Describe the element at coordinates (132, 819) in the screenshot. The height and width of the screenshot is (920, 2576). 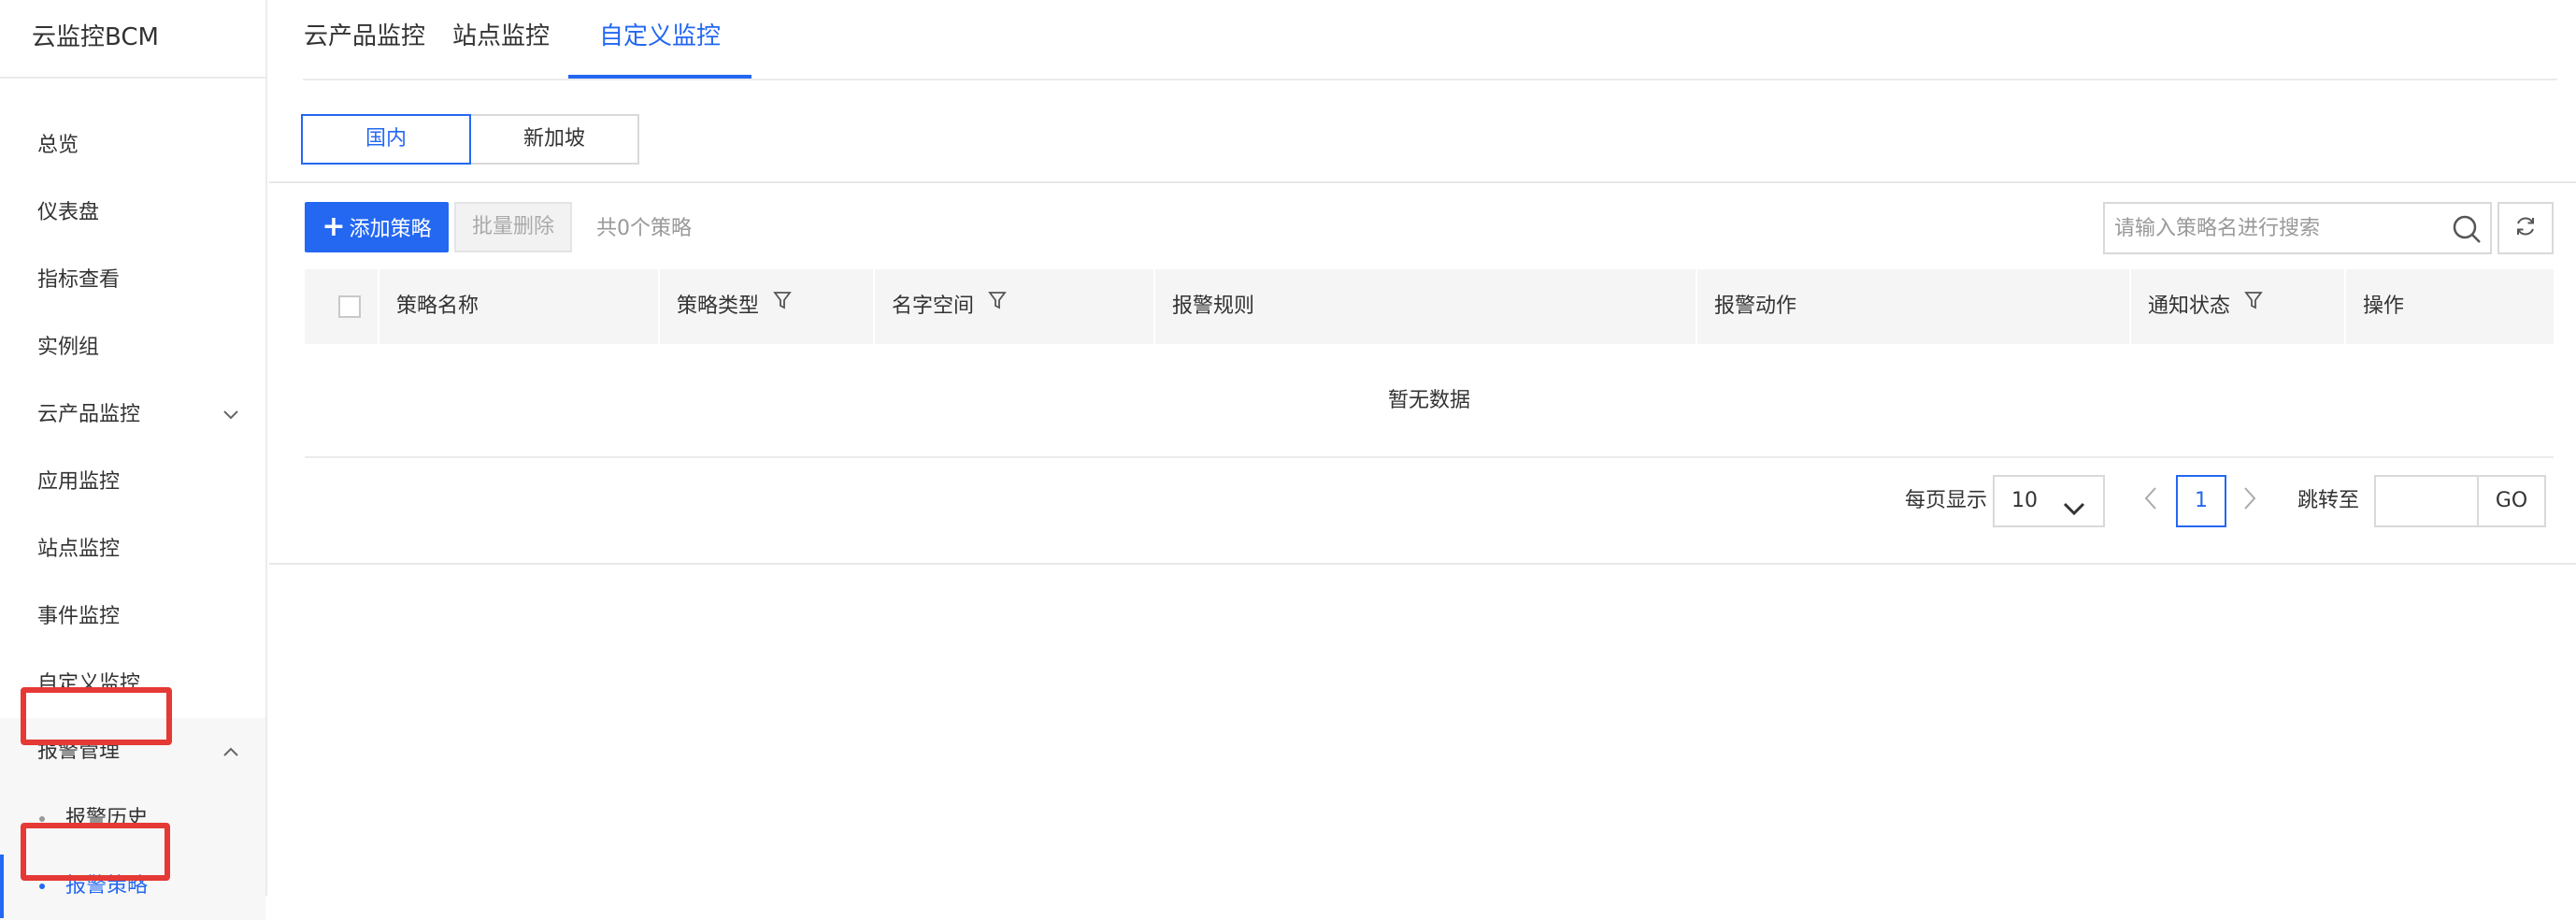
I see `sidebar-group-alarm-management: 报警管理 报警历史 报警策略` at that location.